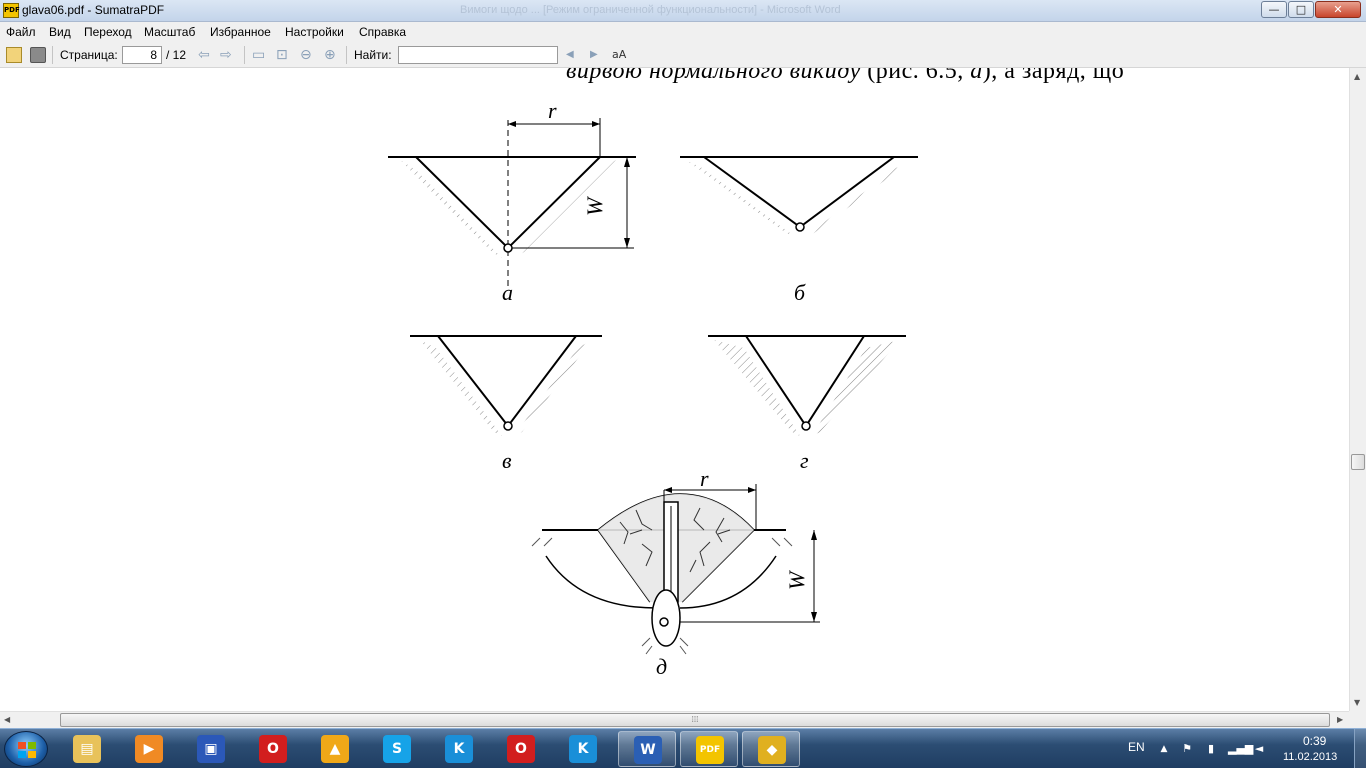 The height and width of the screenshot is (768, 1366). What do you see at coordinates (60, 32) in the screenshot?
I see `menu-view: Вид` at bounding box center [60, 32].